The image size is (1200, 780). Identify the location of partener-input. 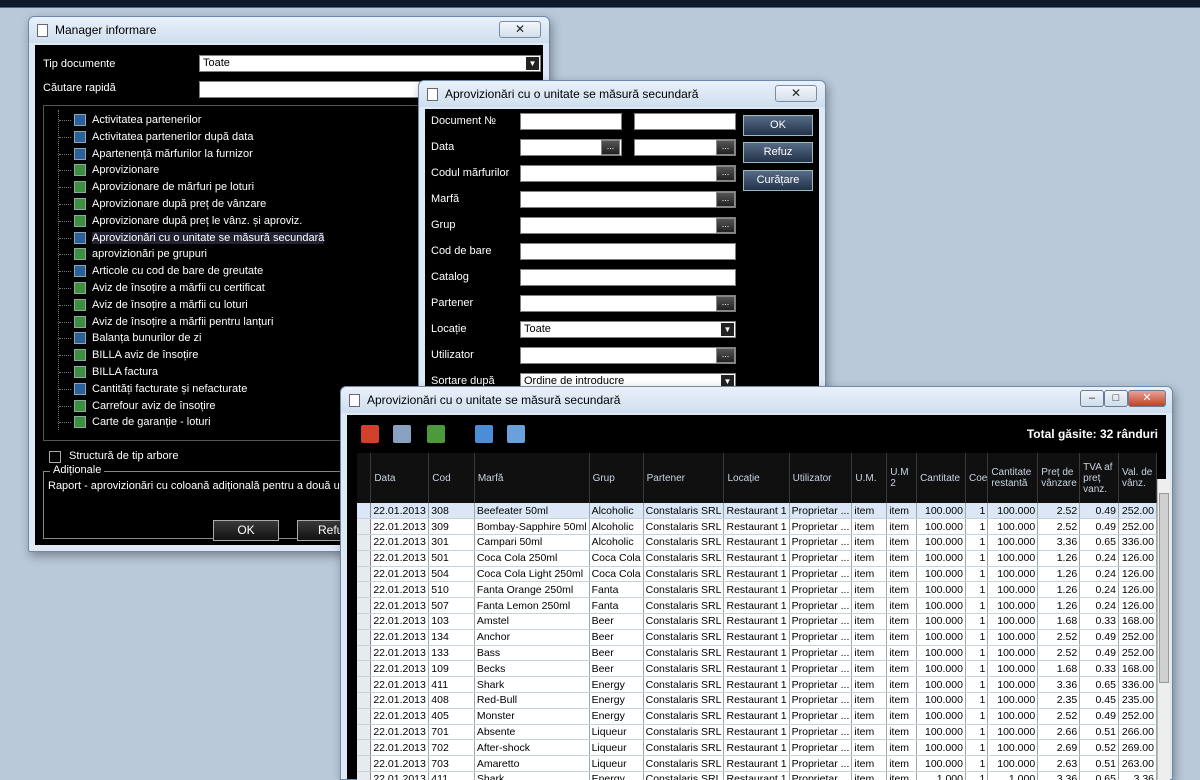
(628, 303).